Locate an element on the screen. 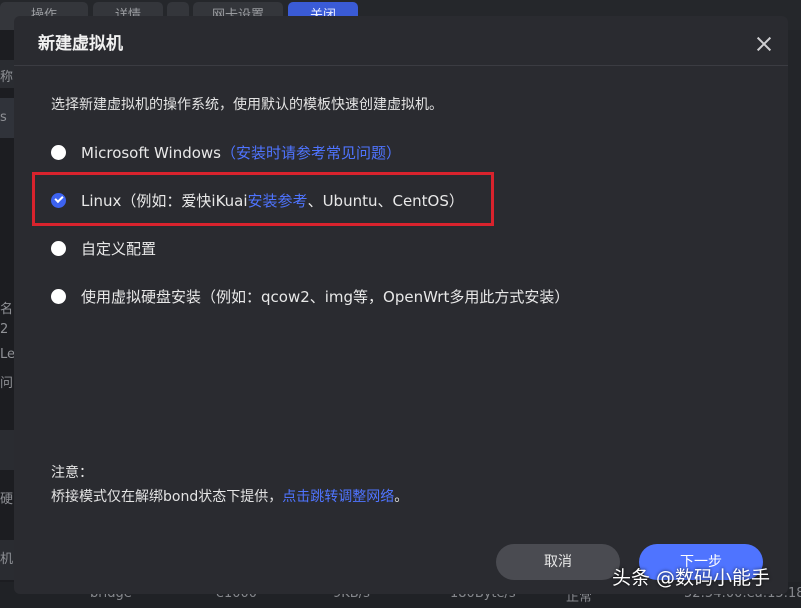 This screenshot has height=608, width=801. background-text: 机 is located at coordinates (7, 559).